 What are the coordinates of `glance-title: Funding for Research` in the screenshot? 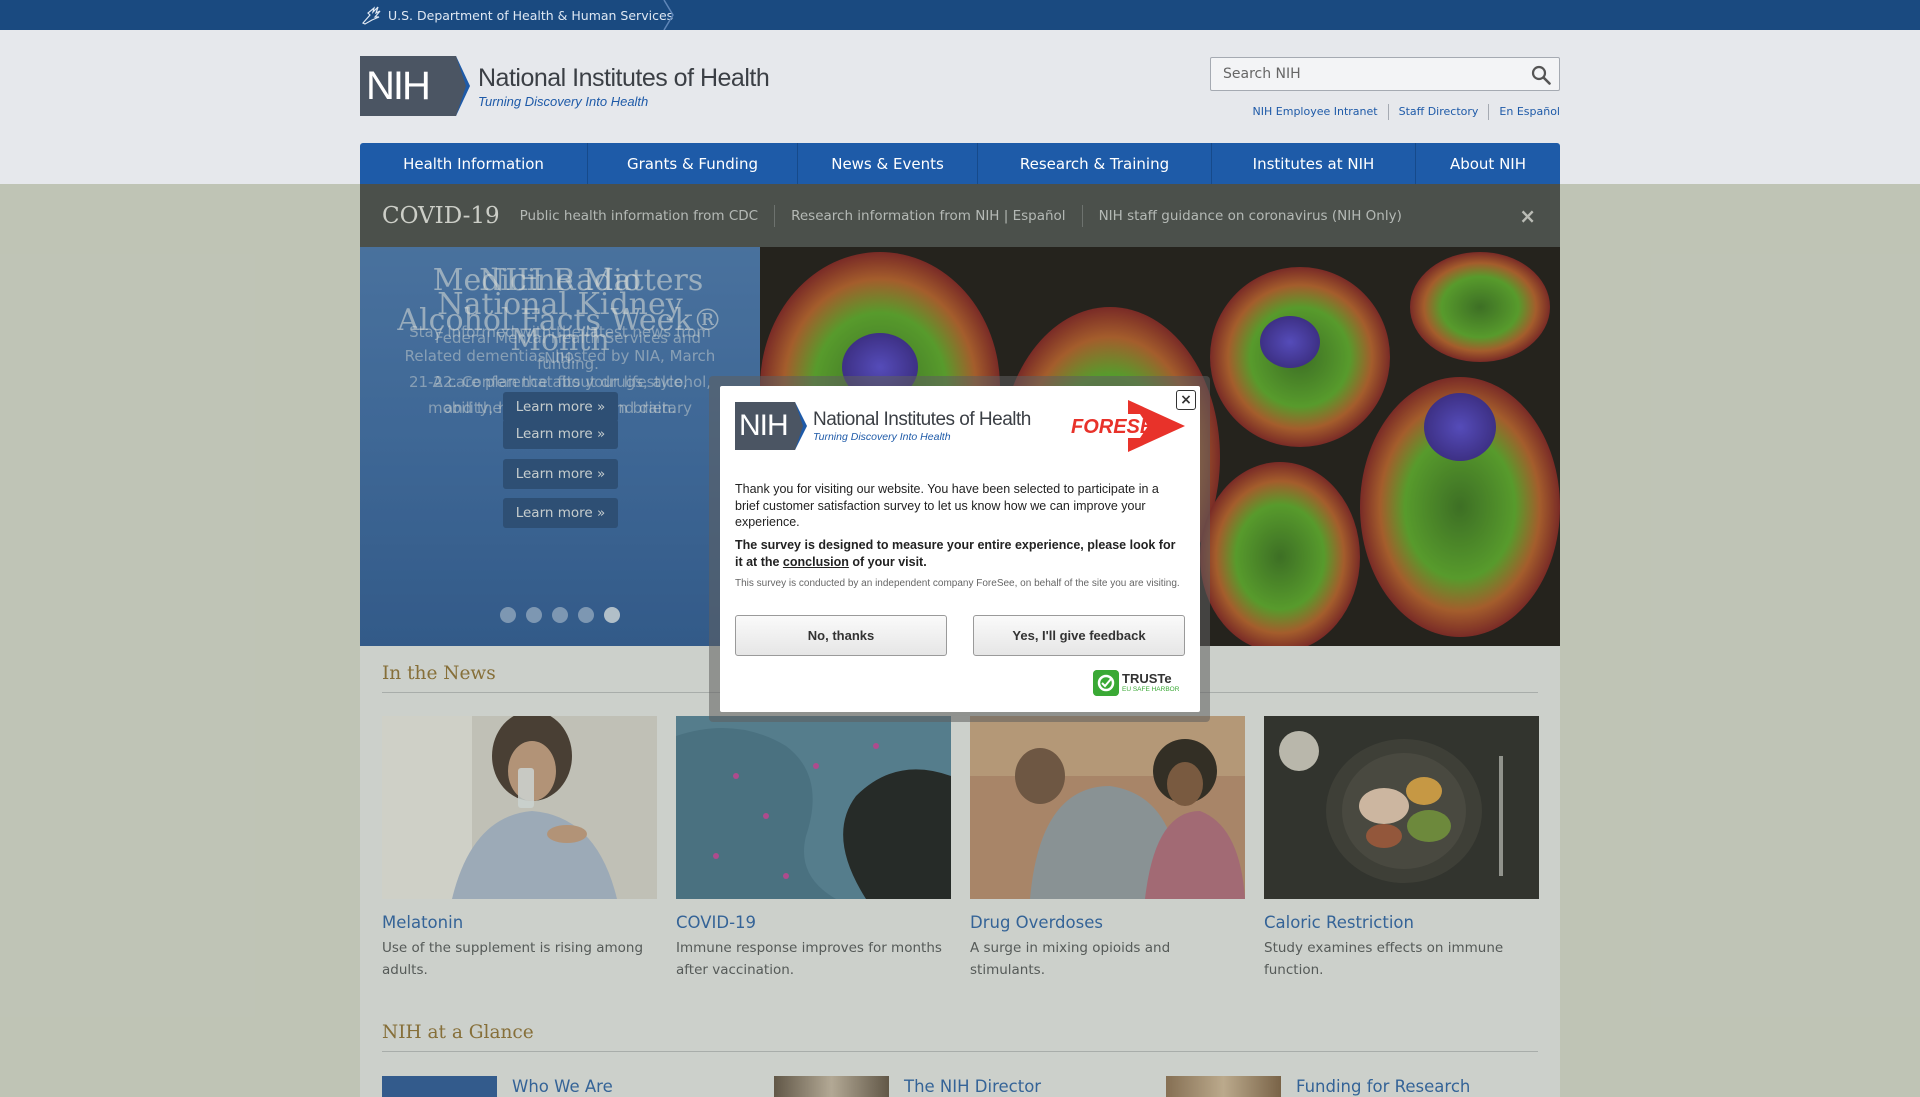 It's located at (1383, 1087).